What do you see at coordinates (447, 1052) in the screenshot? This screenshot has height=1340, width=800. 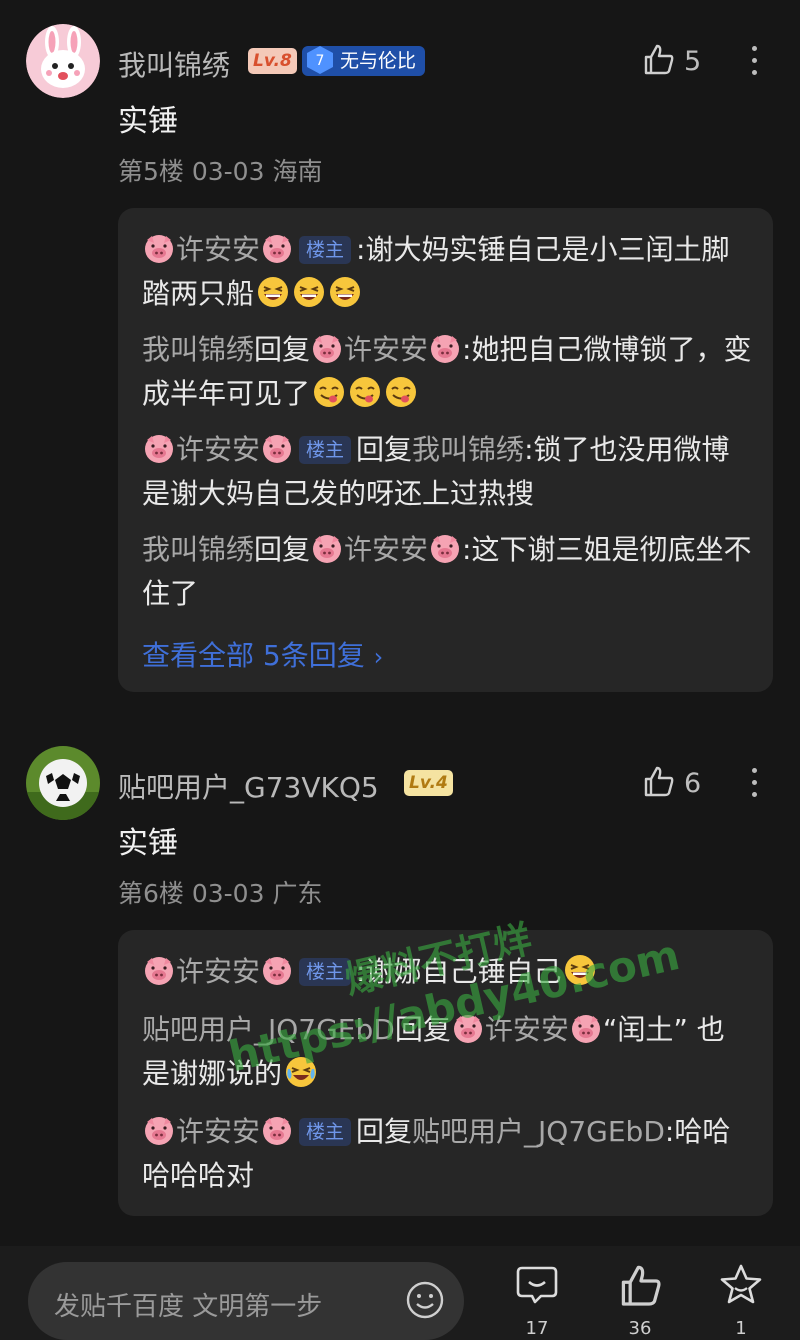 I see `reply-item: 贴吧用户_JQ7GEbD回复 许安安 “闰土” 也是谢娜说的` at bounding box center [447, 1052].